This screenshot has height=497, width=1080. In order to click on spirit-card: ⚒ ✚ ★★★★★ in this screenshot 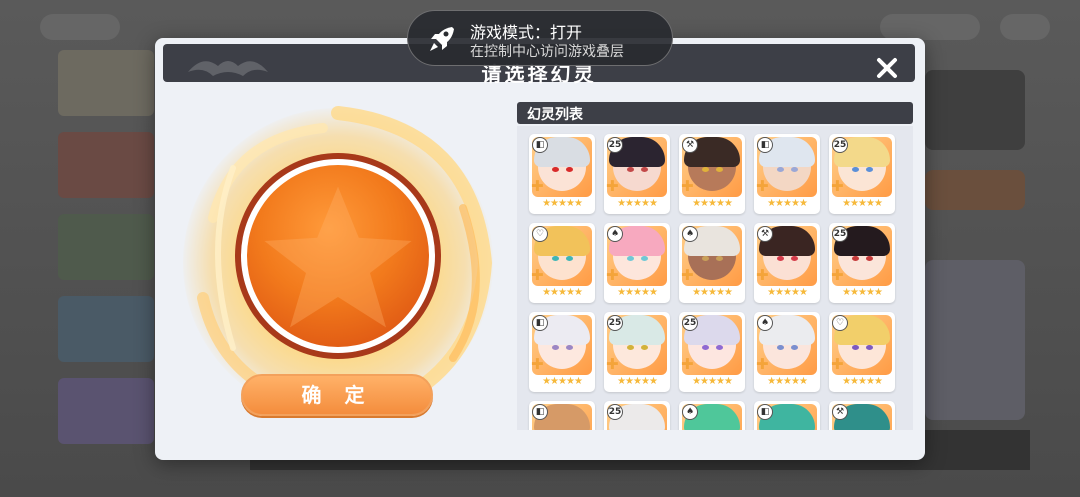, I will do `click(787, 263)`.